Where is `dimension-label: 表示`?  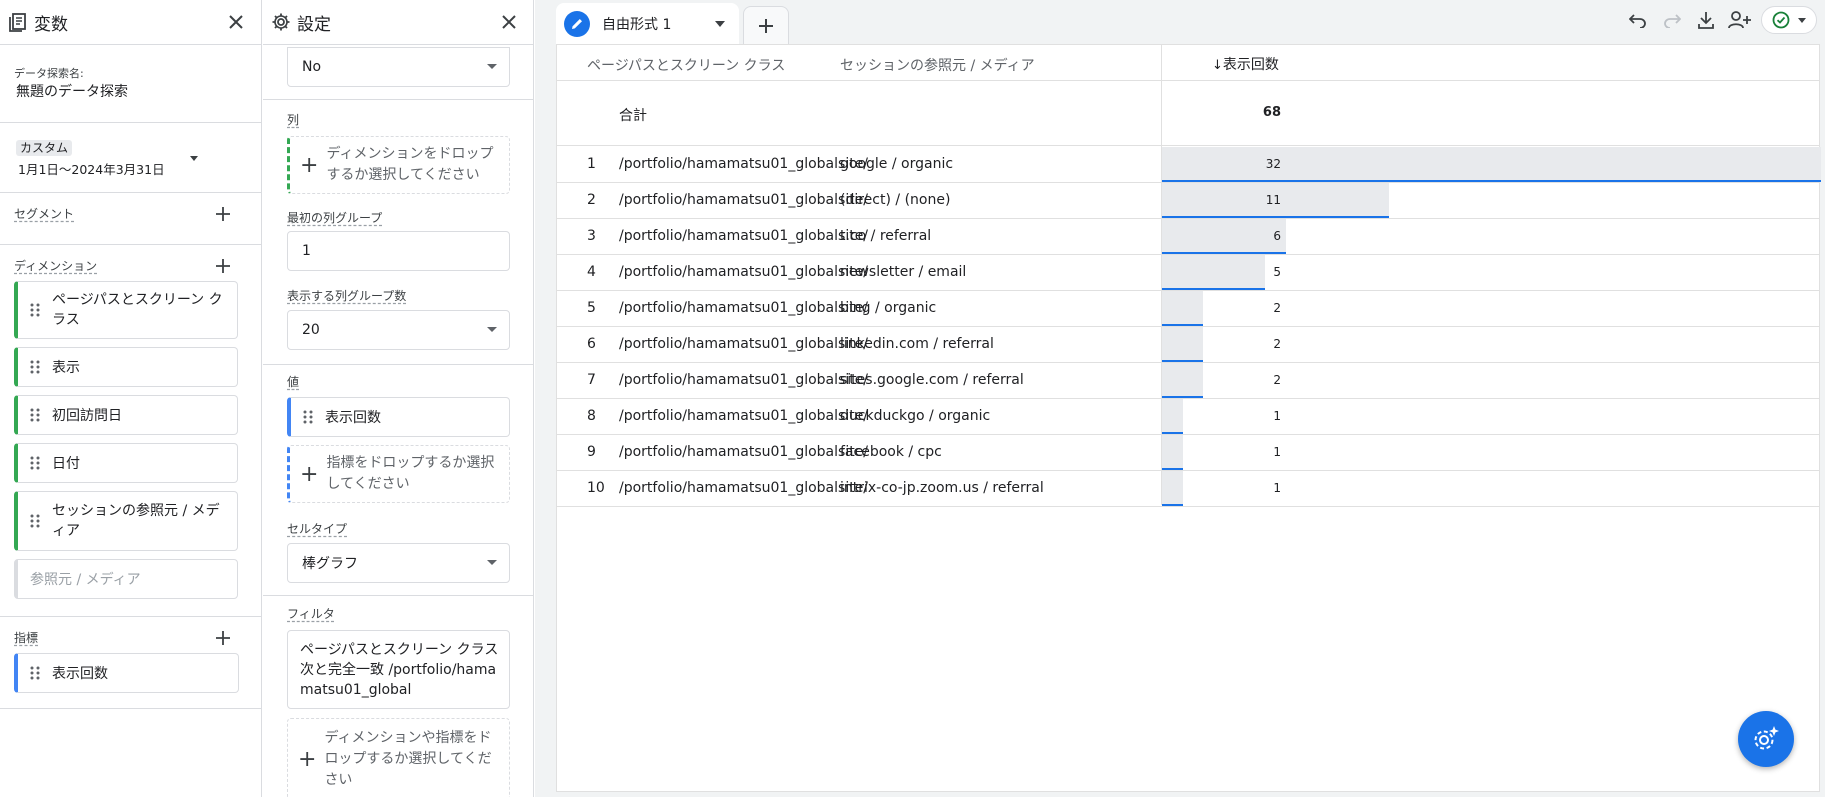 dimension-label: 表示 is located at coordinates (66, 368).